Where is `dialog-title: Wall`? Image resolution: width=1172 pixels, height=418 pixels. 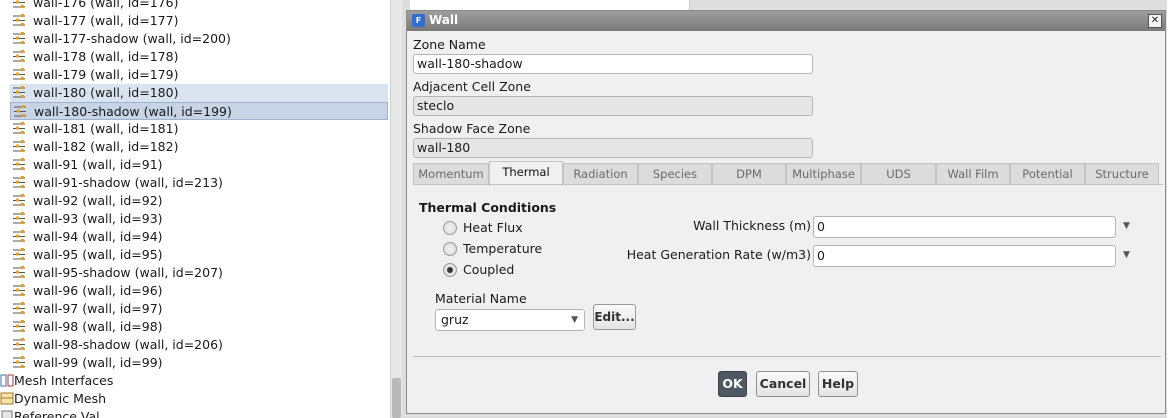
dialog-title: Wall is located at coordinates (444, 20).